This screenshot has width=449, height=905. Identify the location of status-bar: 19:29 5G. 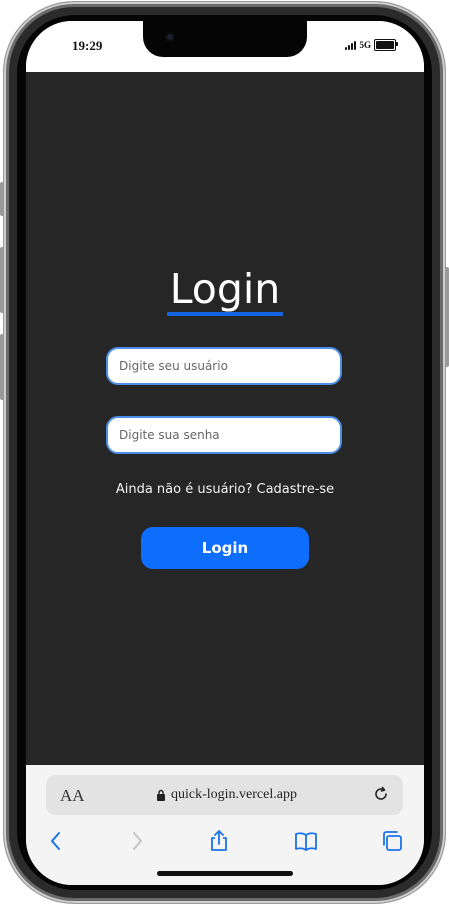
(225, 46).